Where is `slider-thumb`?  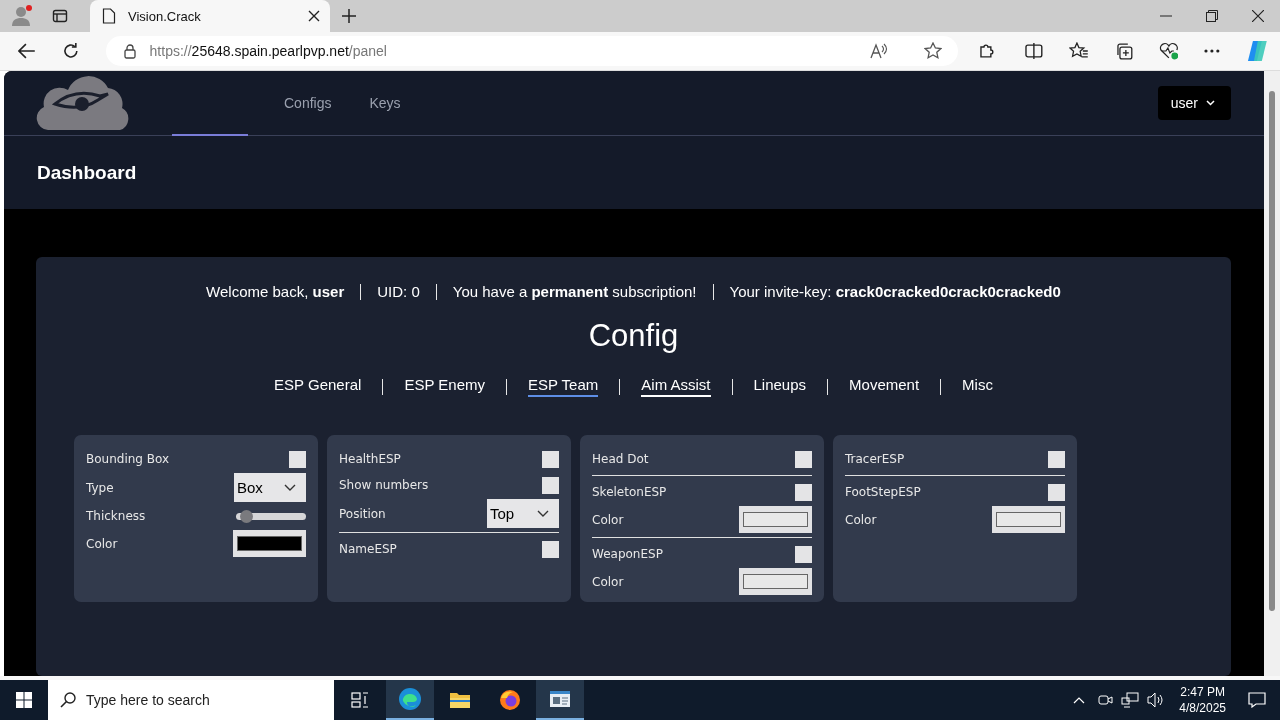
slider-thumb is located at coordinates (246, 516).